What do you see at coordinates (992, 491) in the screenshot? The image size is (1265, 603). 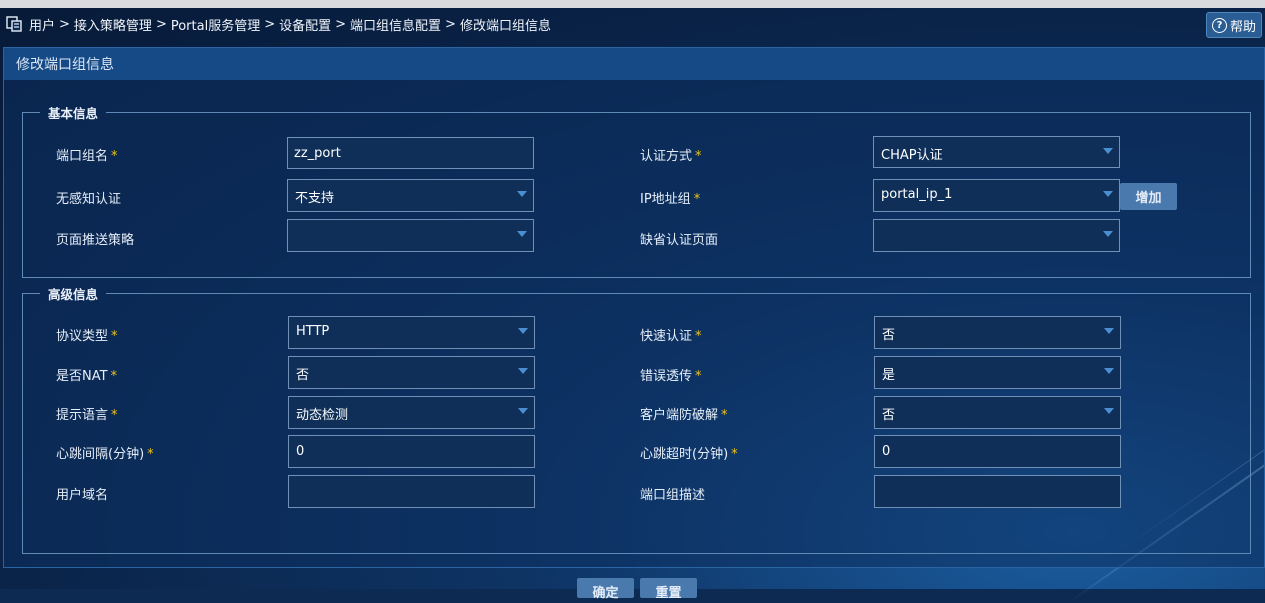 I see `description-field` at bounding box center [992, 491].